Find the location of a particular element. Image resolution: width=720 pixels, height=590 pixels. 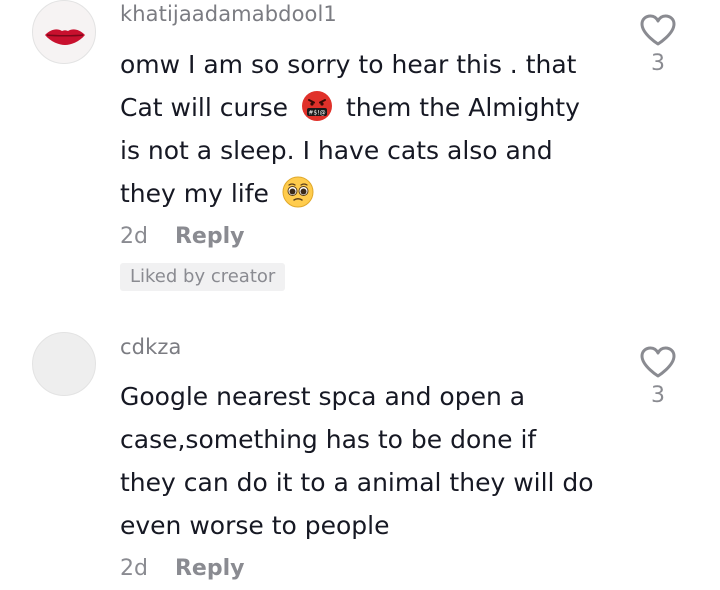

liked-by-creator-badge: Liked by creator is located at coordinates (203, 277).